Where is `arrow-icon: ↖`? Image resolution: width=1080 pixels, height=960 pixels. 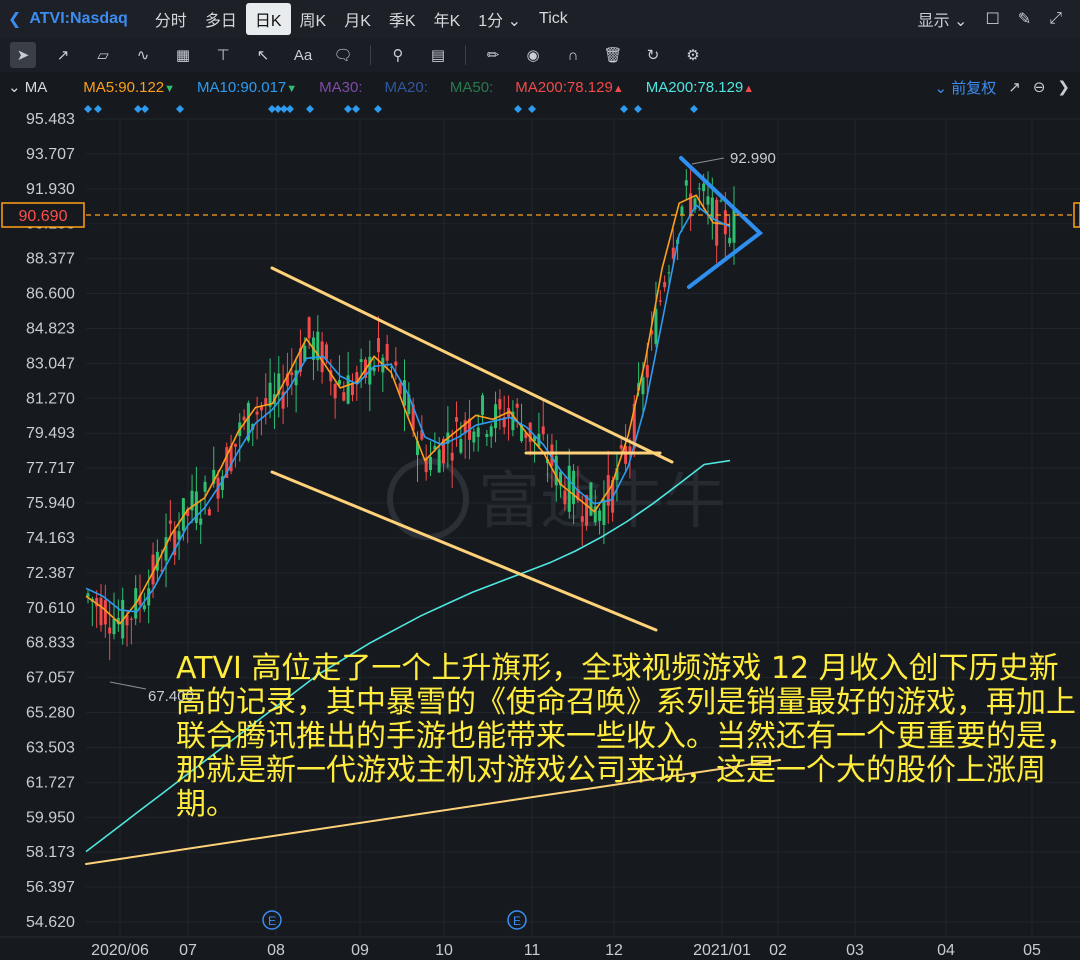 arrow-icon: ↖ is located at coordinates (263, 55).